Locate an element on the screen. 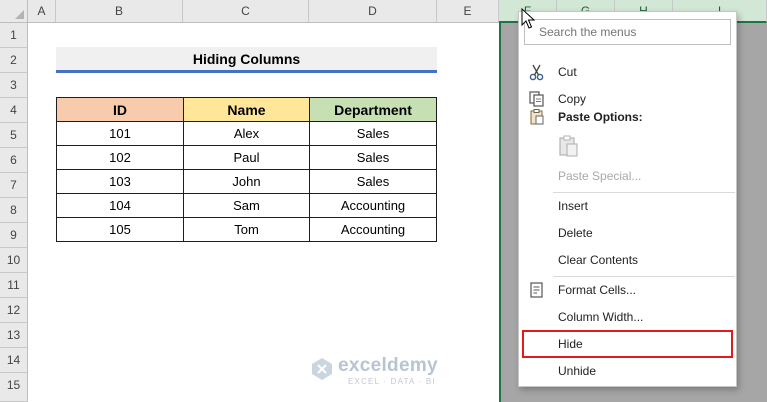  column-header-e: E is located at coordinates (468, 11).